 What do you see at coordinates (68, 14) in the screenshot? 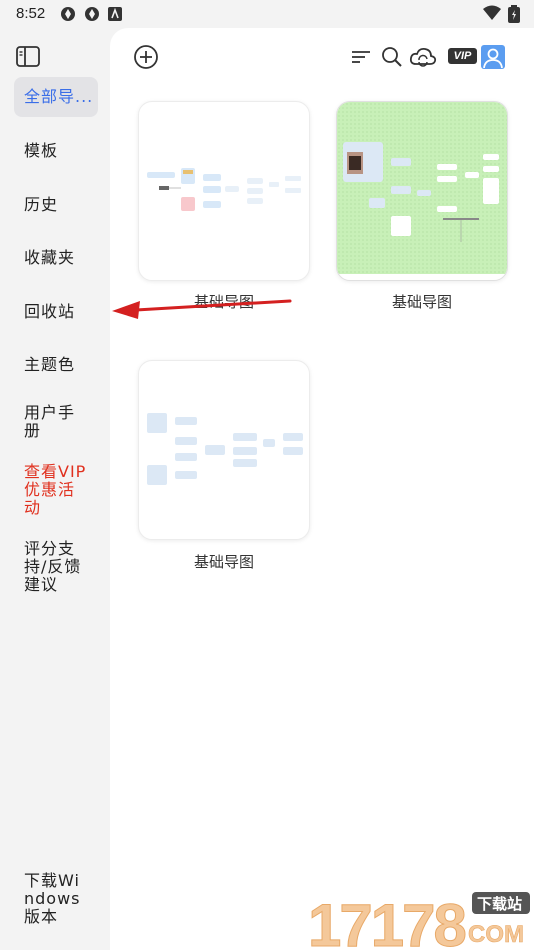
I see `sync-notification-icon` at bounding box center [68, 14].